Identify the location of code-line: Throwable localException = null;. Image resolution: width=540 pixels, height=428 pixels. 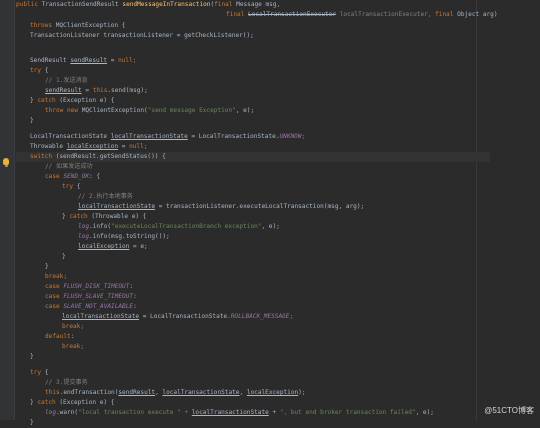
(89, 146).